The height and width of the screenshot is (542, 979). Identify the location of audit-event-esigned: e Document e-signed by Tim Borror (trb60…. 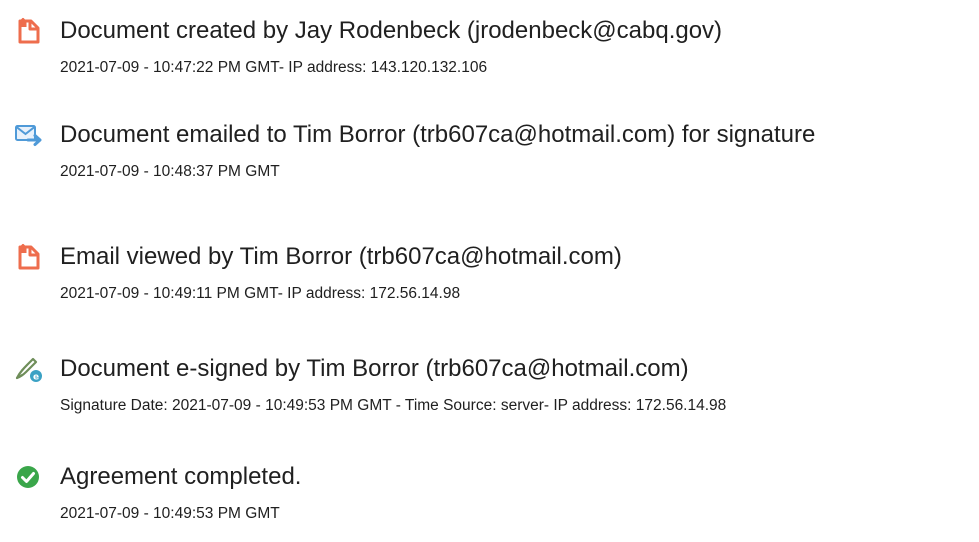
(489, 394).